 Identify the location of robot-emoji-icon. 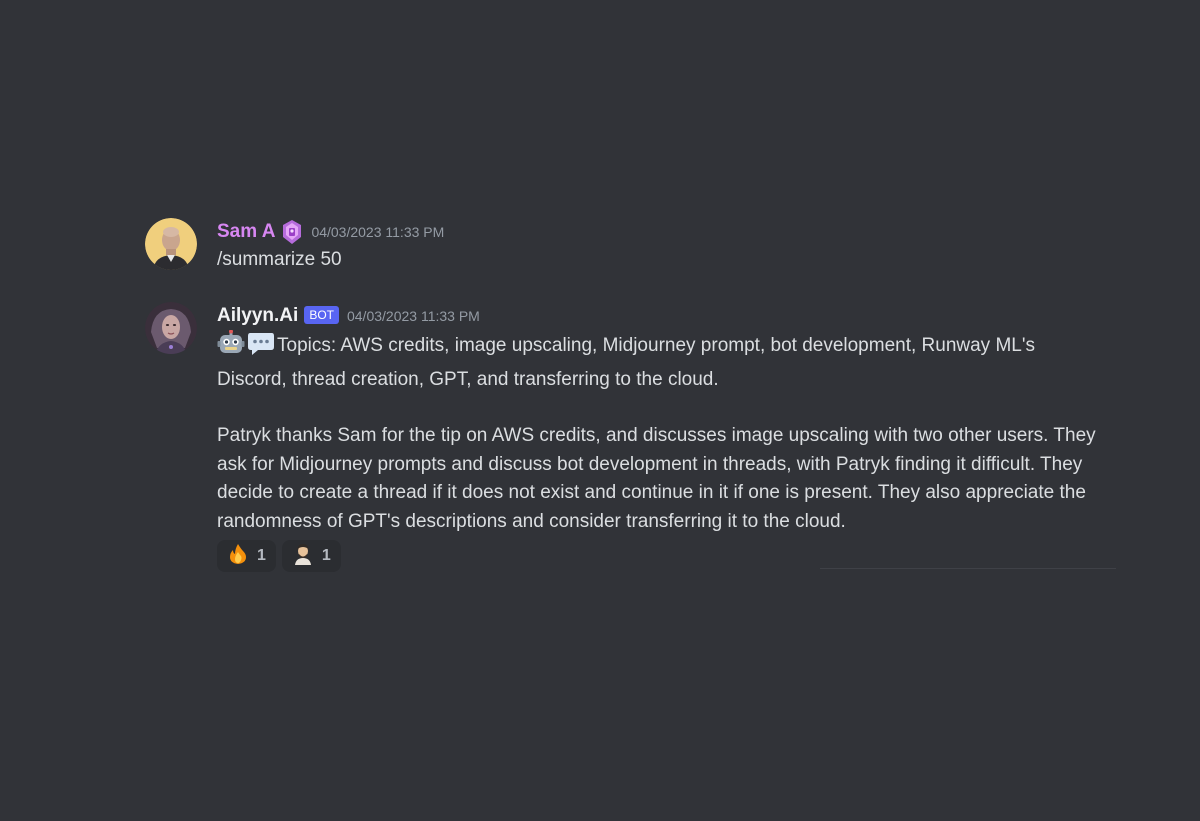
(231, 347).